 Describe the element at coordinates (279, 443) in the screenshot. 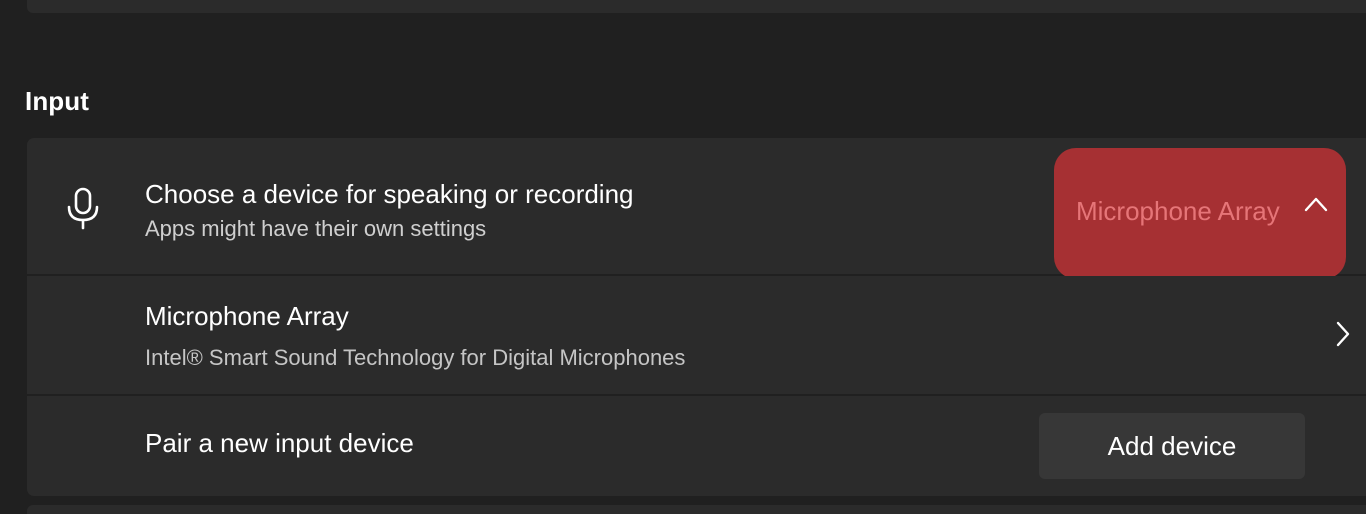

I see `pair-device-label: Pair a new input device` at that location.